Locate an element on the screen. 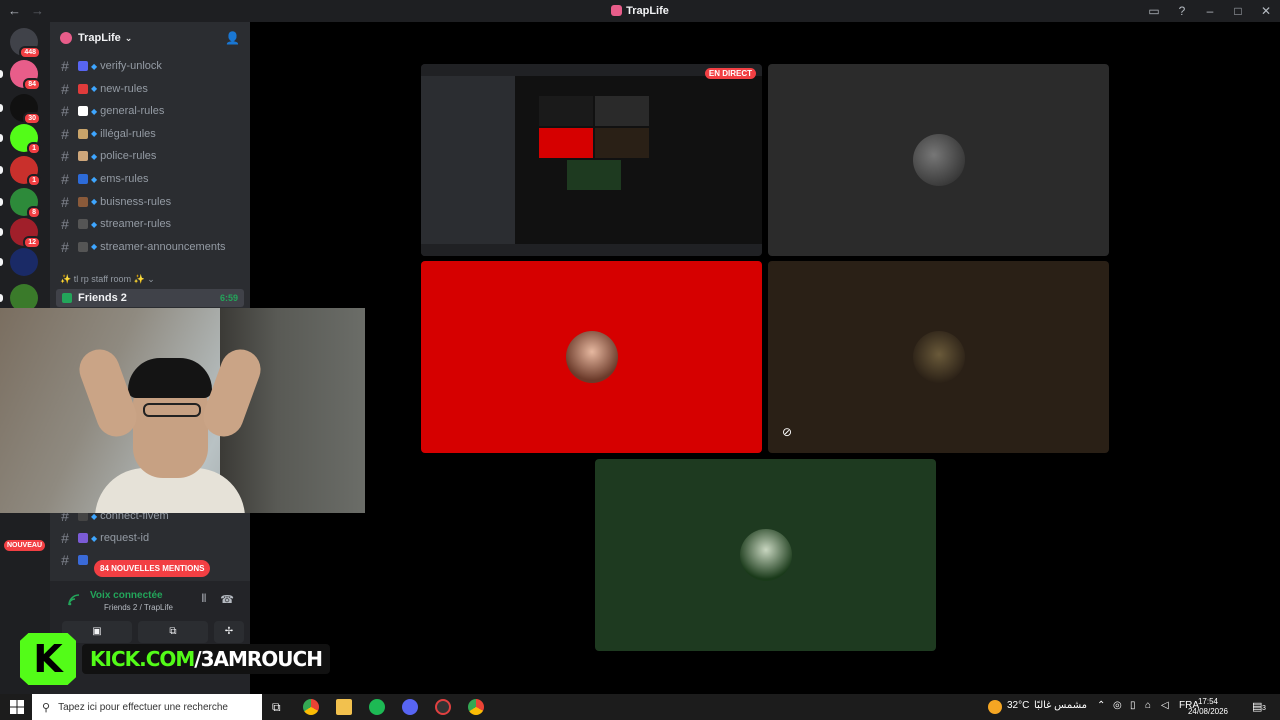 This screenshot has height=720, width=1280. clock: 17:54 24/08/2026 is located at coordinates (1208, 707).